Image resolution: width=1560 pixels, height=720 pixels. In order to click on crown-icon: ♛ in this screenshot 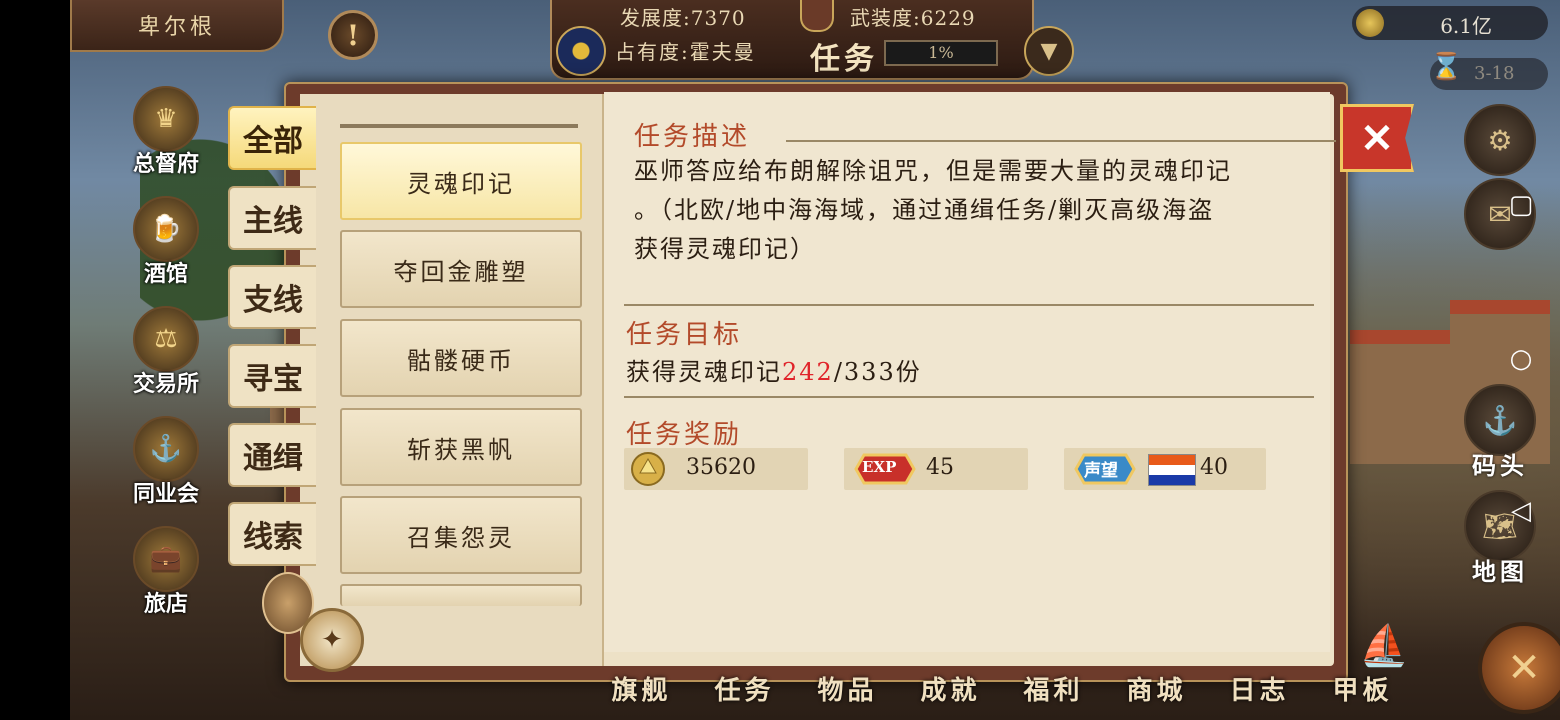, I will do `click(166, 119)`.